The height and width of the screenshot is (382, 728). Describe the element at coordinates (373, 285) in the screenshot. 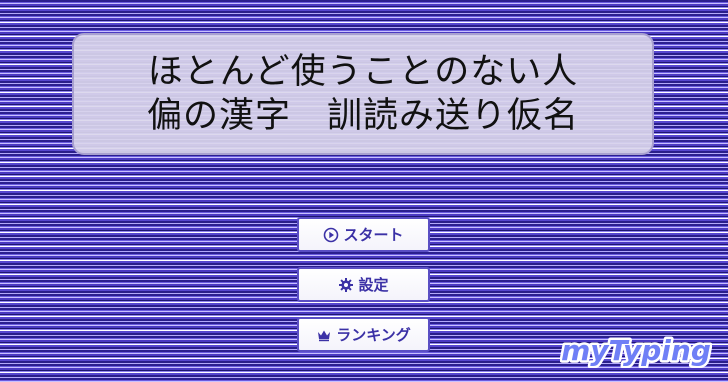

I see `settings-button-label: 設定` at that location.